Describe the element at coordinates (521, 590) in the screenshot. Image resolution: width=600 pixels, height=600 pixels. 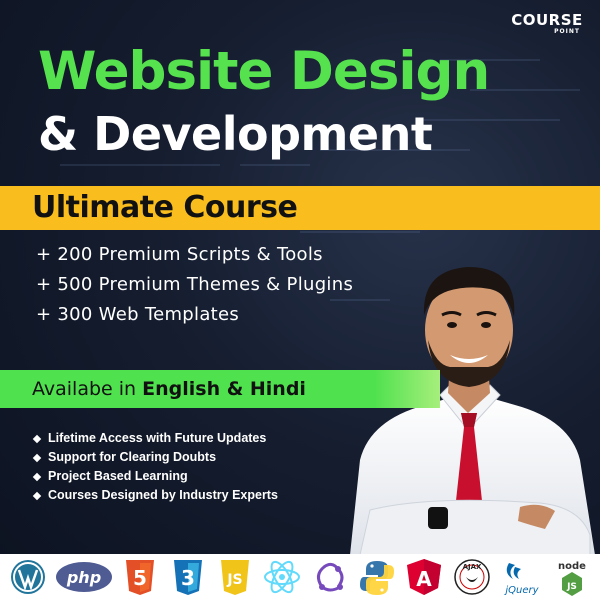
I see `svg-text: jQuery` at that location.